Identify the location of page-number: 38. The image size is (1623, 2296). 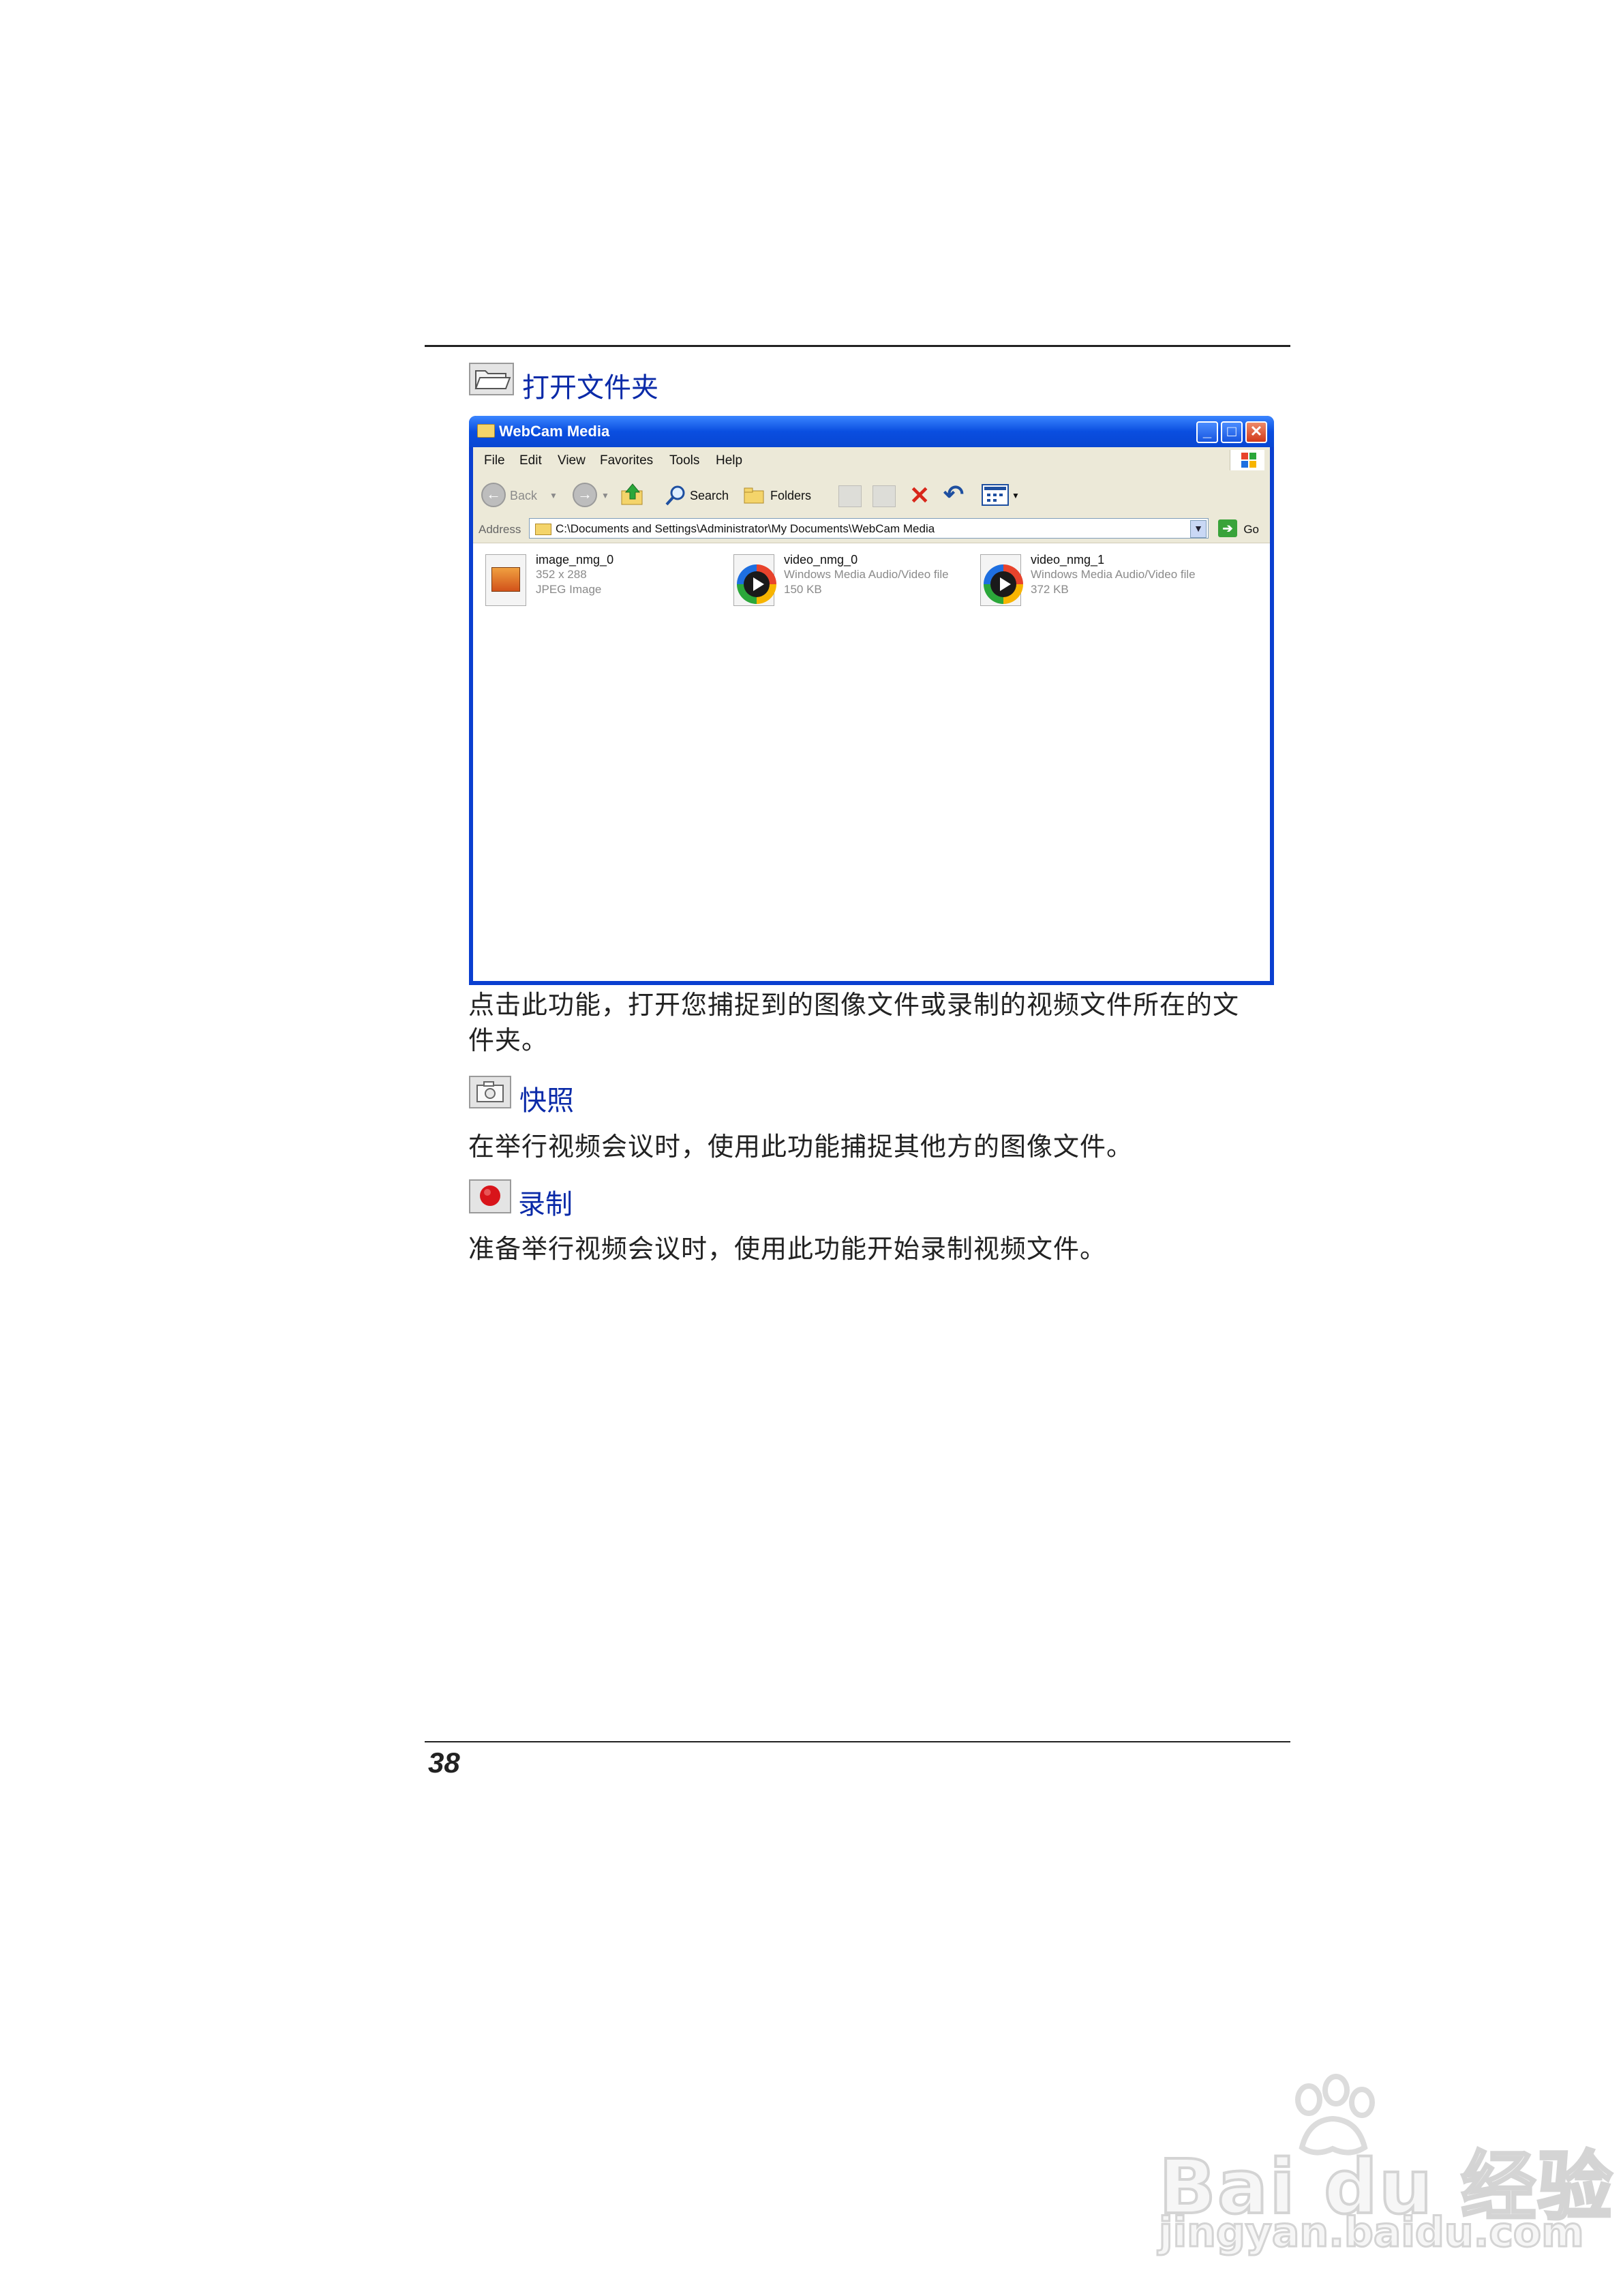
(444, 1763).